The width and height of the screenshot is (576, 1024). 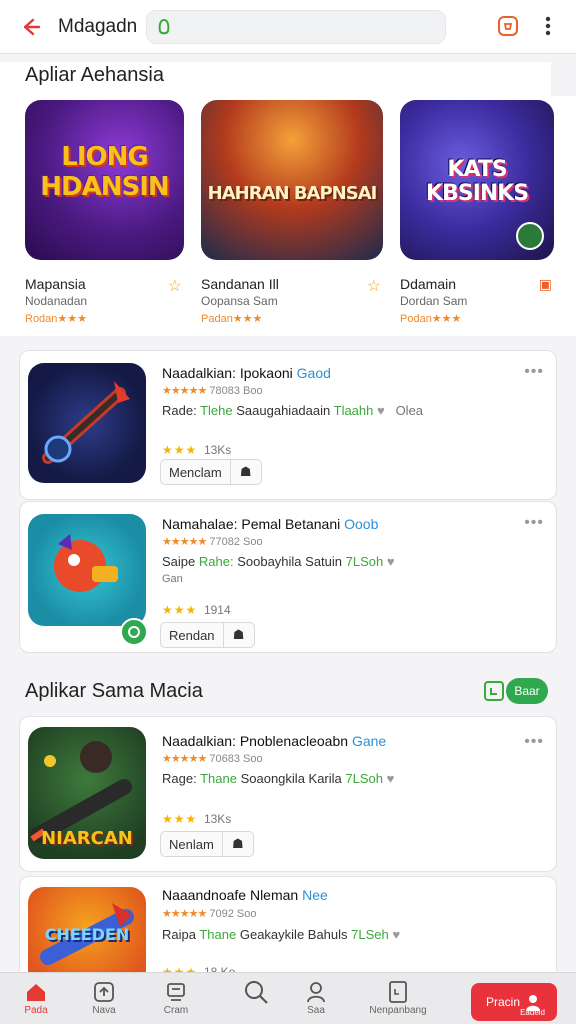 I want to click on app-art-title: NIARCAN, so click(x=87, y=838).